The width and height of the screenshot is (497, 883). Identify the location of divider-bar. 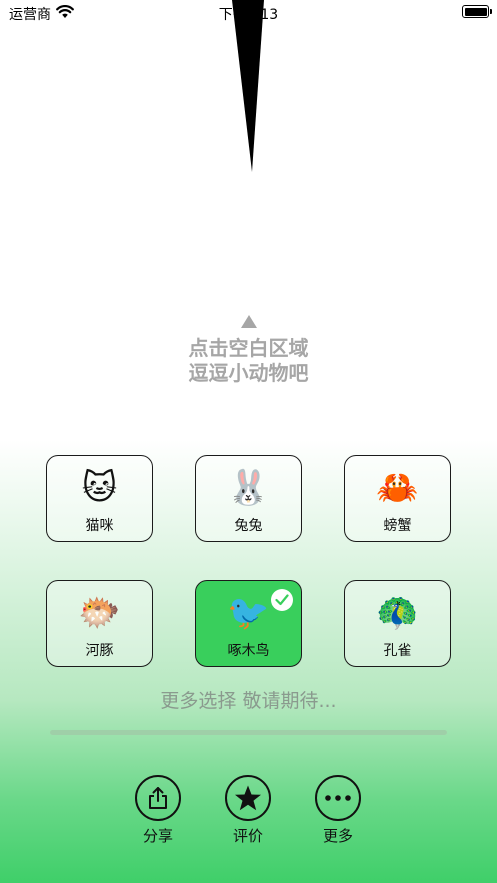
(248, 732).